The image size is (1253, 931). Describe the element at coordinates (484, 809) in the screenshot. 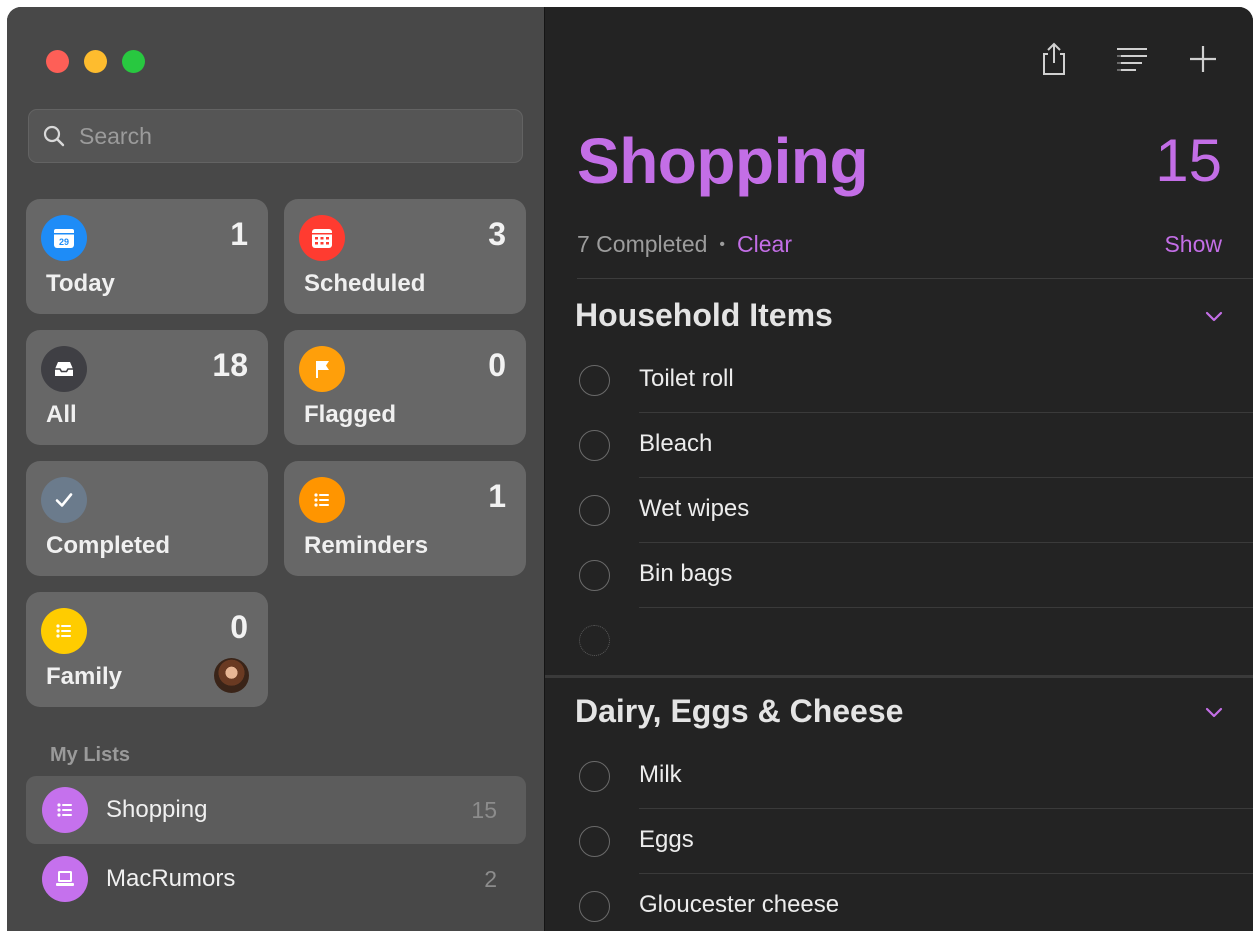

I see `list-count: 15` at that location.